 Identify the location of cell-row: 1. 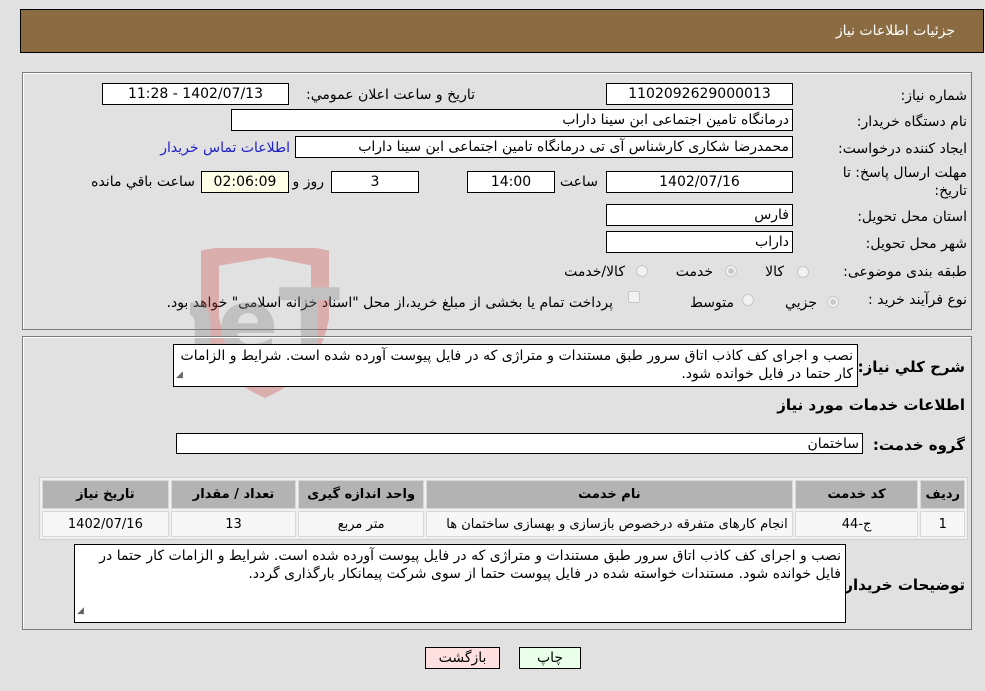
(942, 524).